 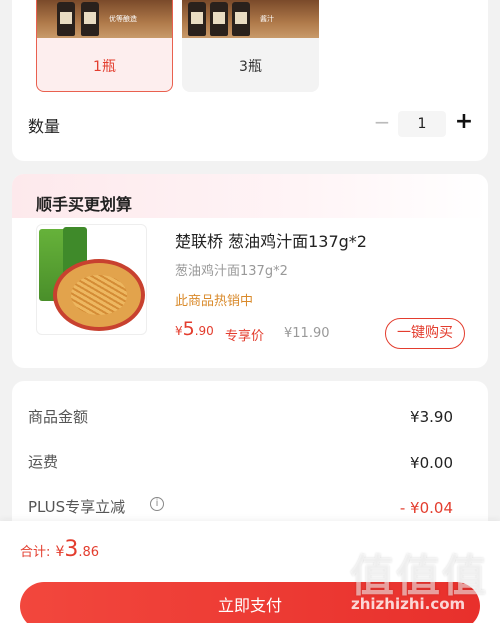 I want to click on spec-option-3-bottles: 酱汁 3瓶, so click(x=250, y=46).